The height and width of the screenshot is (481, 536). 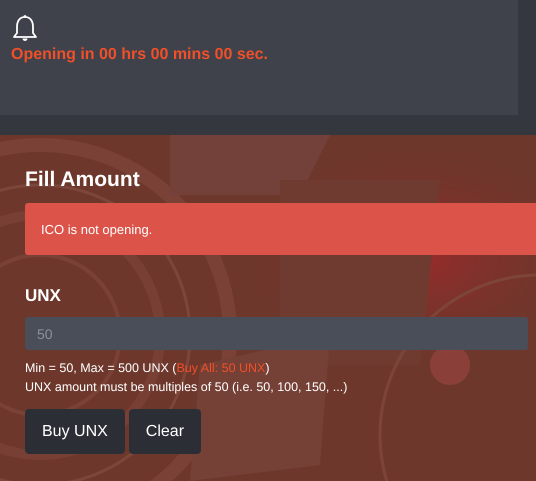 I want to click on limits-text: Min = 50, Max = 500 UNX (Buy All: 50 UNX), so click(x=148, y=368).